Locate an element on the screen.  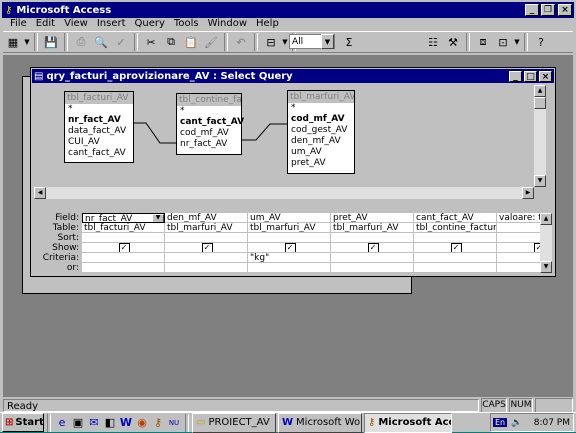
database-window-icon: ⧈ is located at coordinates (483, 42).